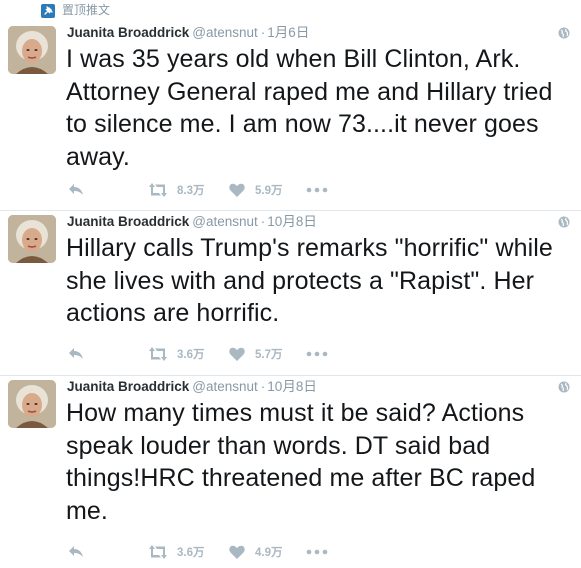 This screenshot has height=568, width=581. I want to click on tweet-actions: 3.6万 5.7万, so click(290, 355).